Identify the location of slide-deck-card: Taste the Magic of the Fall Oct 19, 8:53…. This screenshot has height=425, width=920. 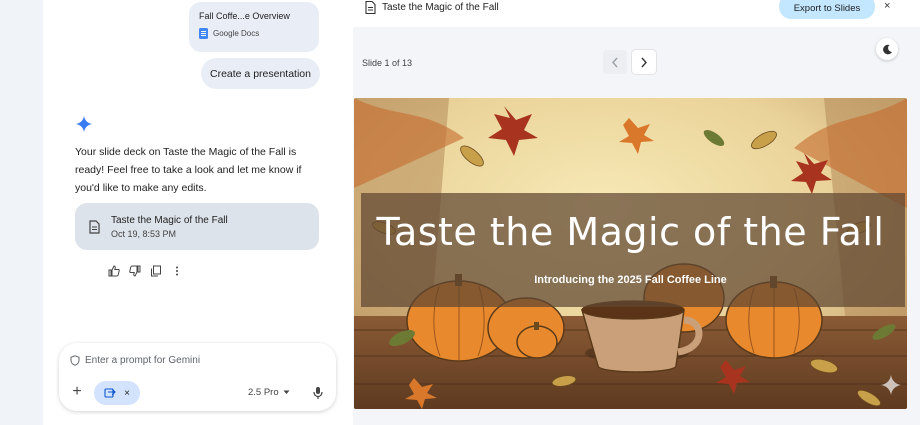
(197, 226).